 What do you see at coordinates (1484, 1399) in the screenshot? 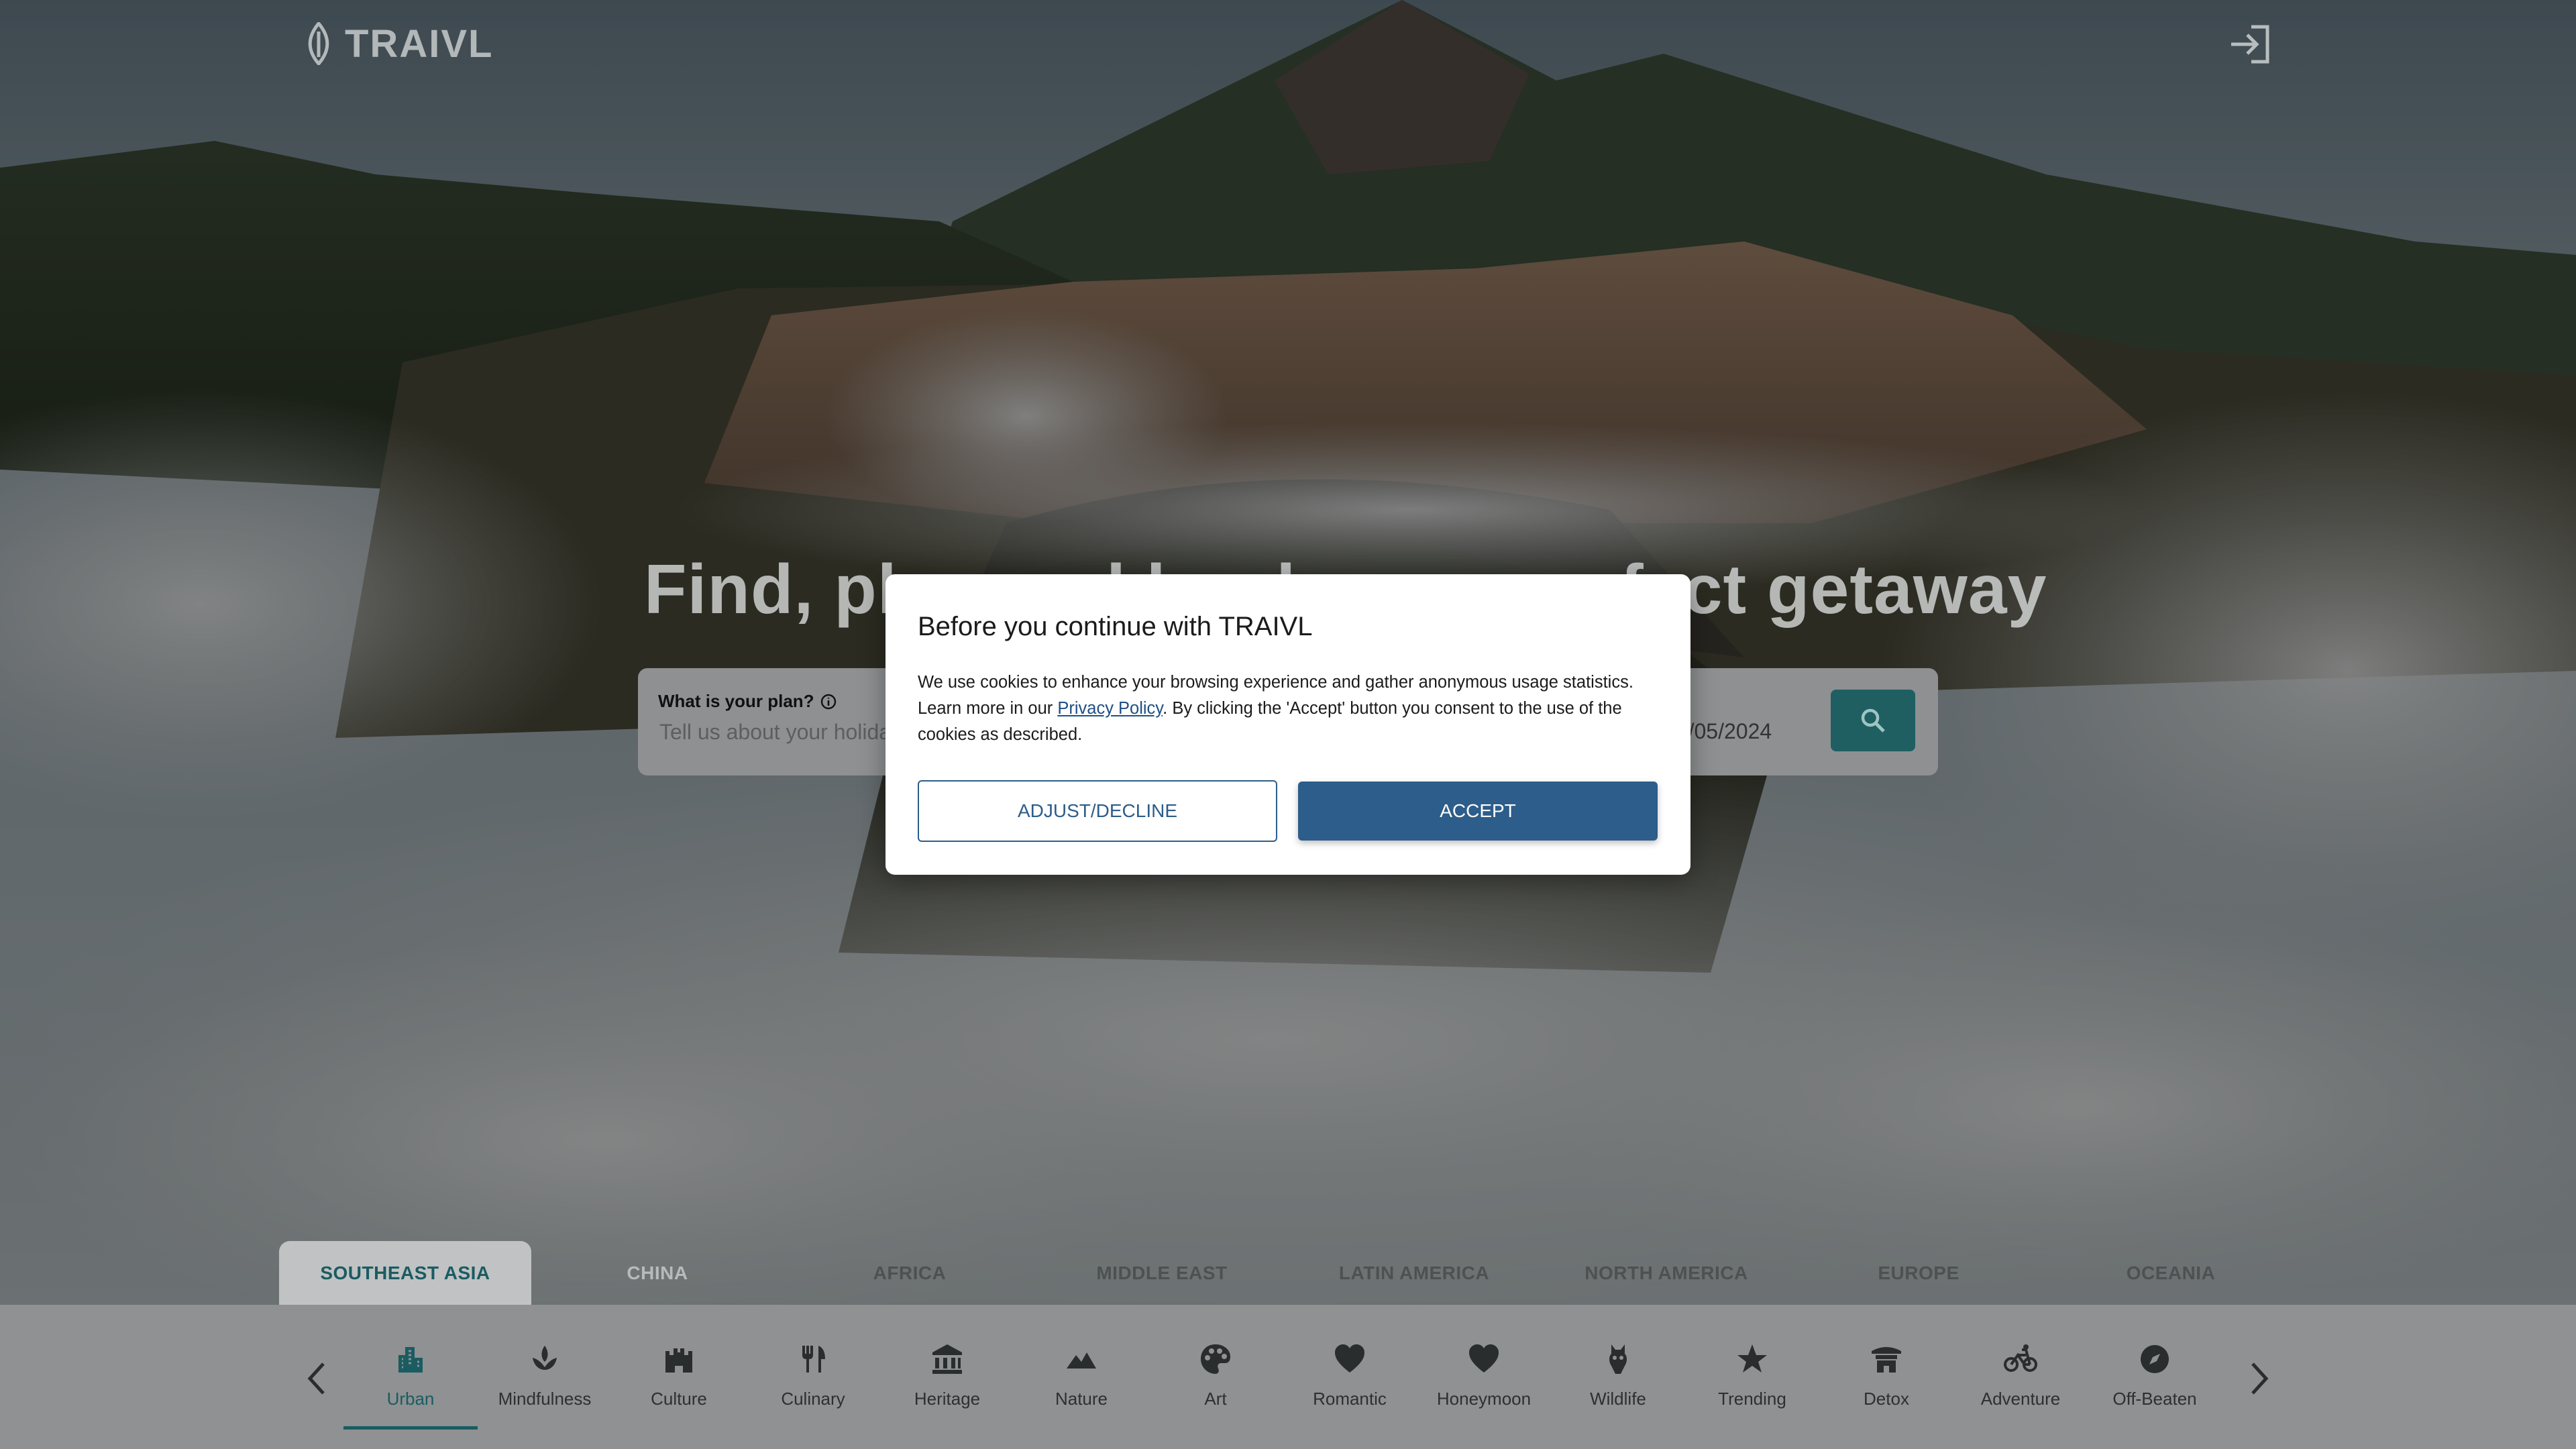
I see `category-label: Honeymoon` at bounding box center [1484, 1399].